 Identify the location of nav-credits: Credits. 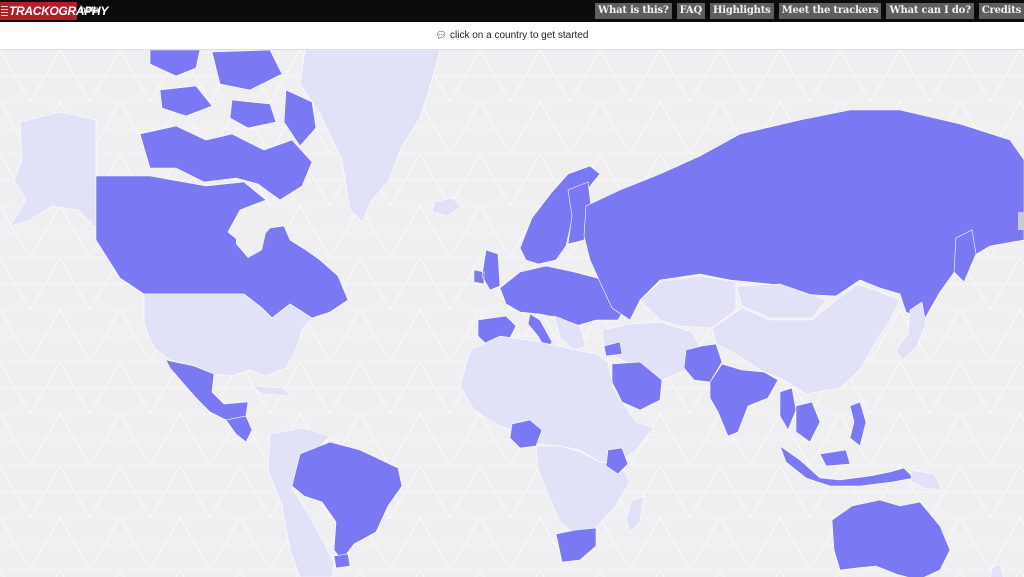
(1001, 11).